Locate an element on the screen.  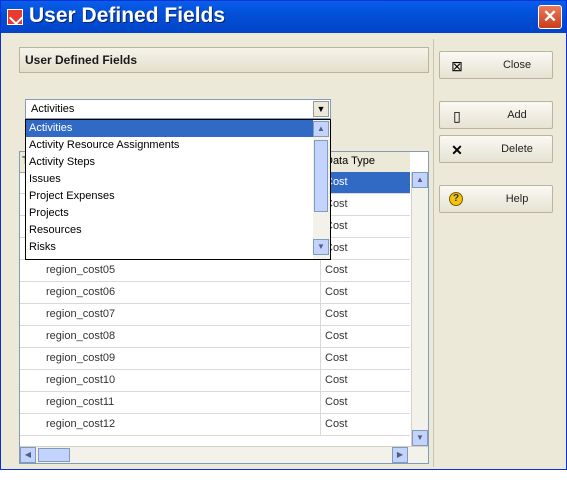
scroll-left-icon: ◀ is located at coordinates (28, 455).